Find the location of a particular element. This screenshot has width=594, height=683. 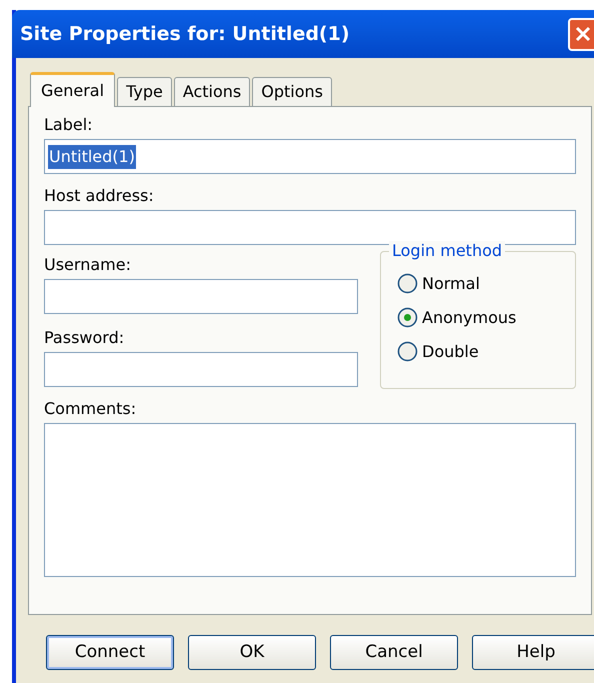

input-field: Untitled(1) is located at coordinates (310, 156).